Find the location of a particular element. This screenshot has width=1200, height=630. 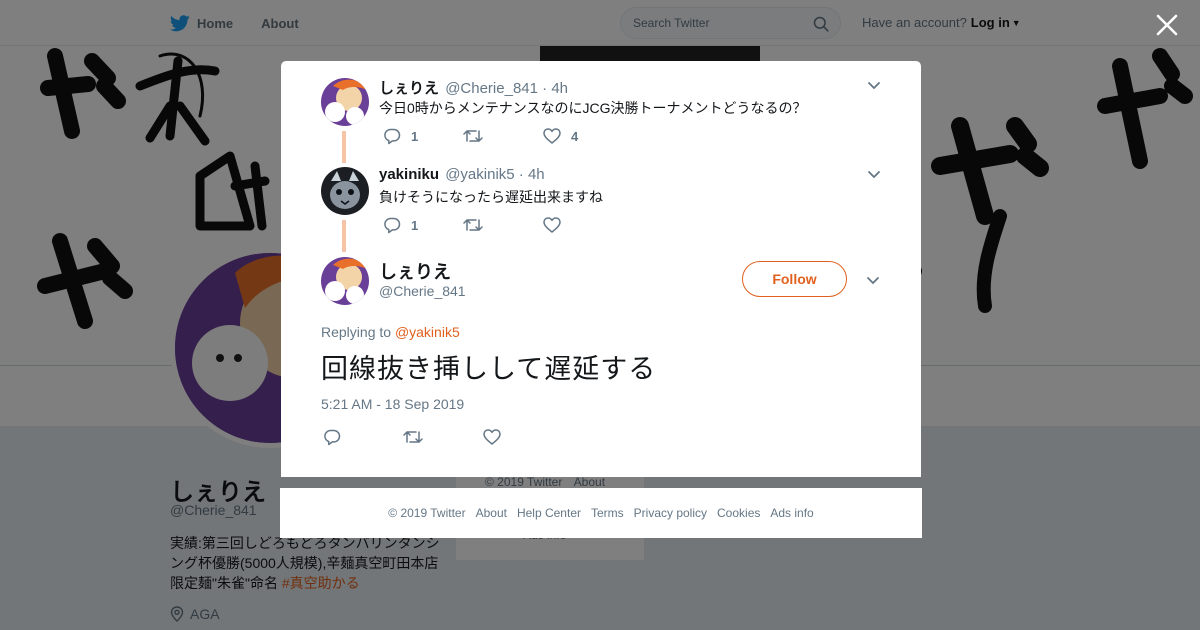

replying-prefix: Replying to is located at coordinates (358, 332).